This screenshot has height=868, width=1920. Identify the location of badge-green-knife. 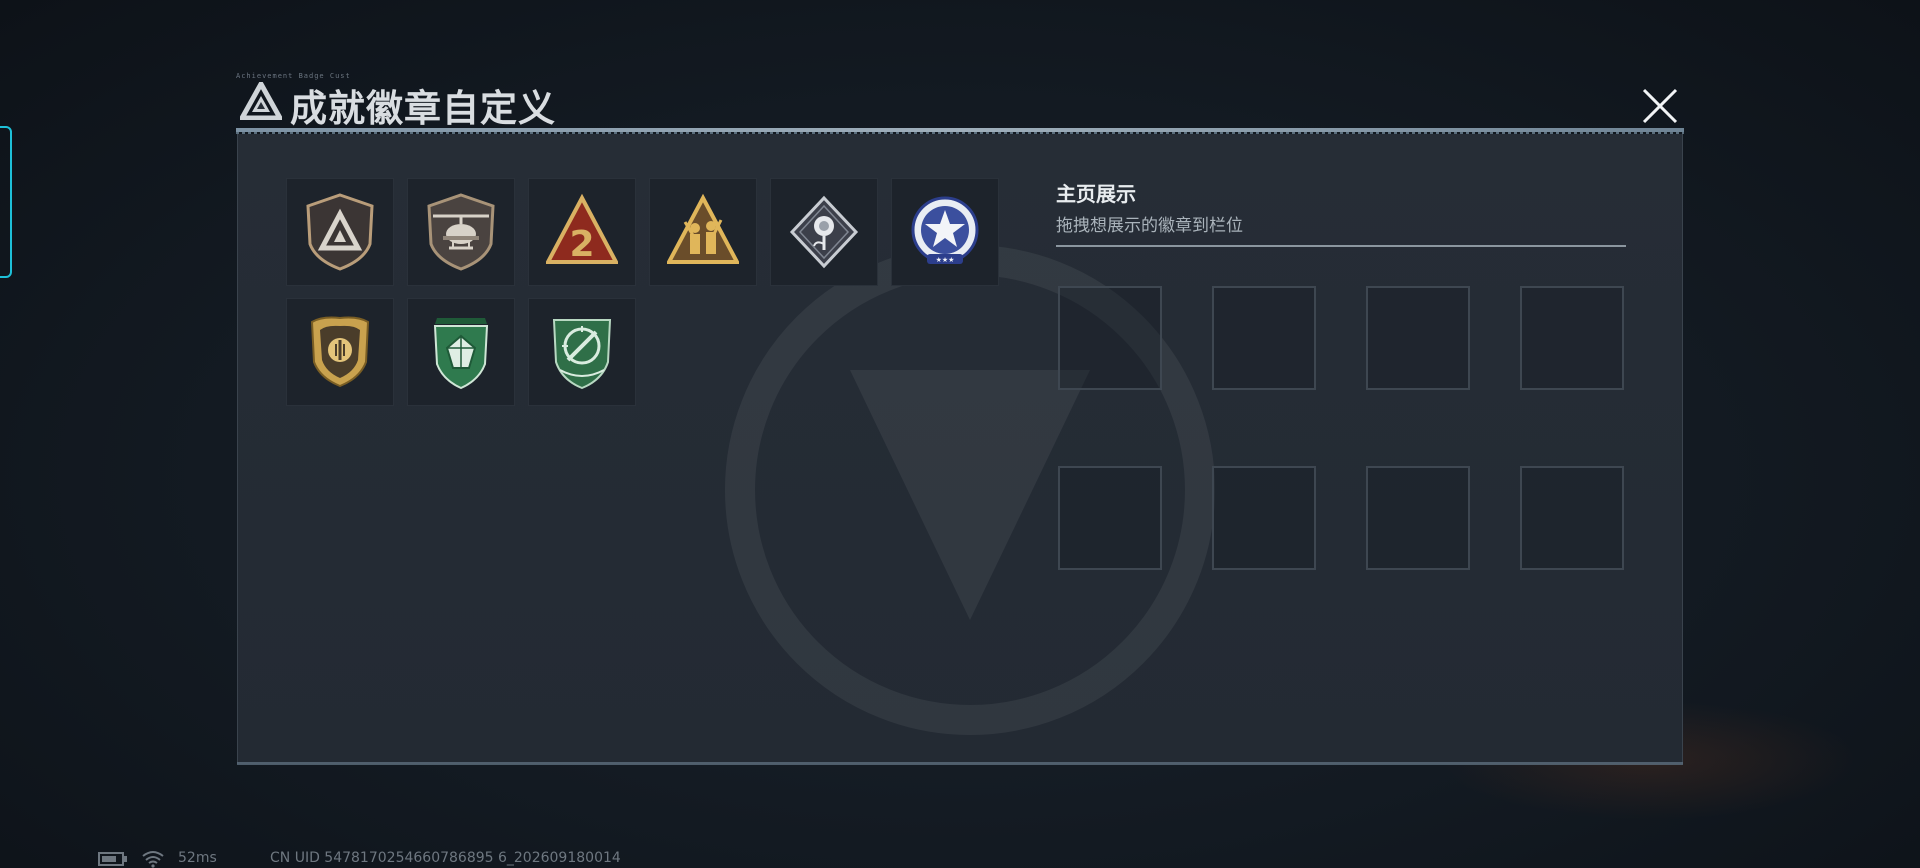
(582, 352).